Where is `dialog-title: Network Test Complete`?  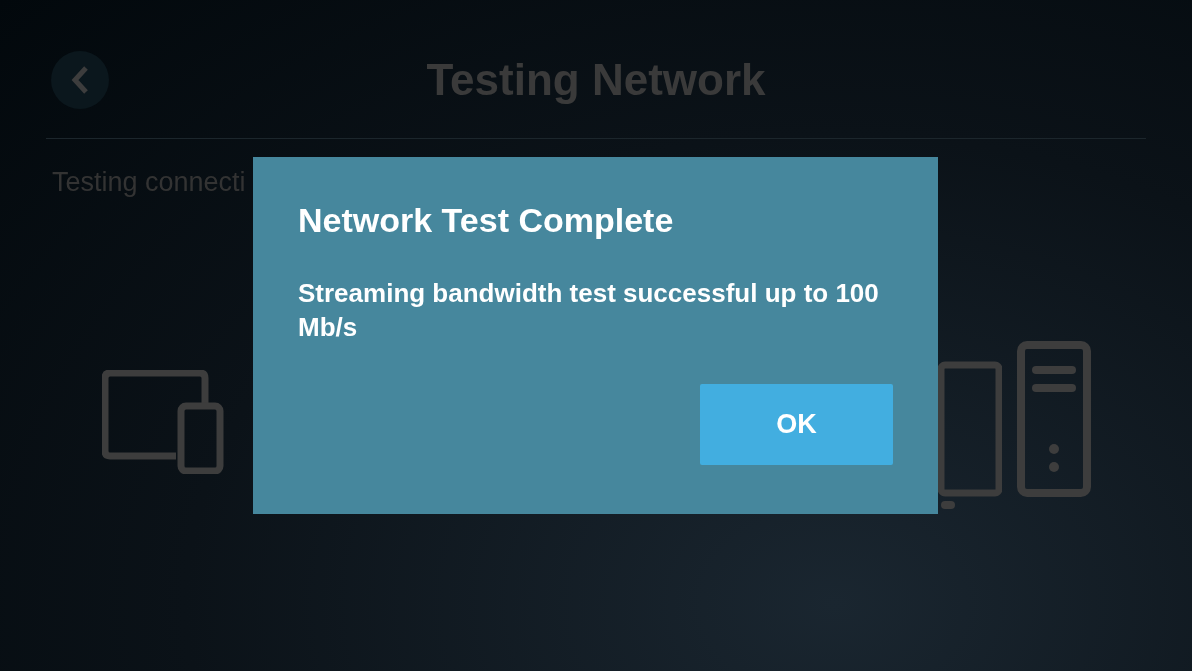
dialog-title: Network Test Complete is located at coordinates (486, 220).